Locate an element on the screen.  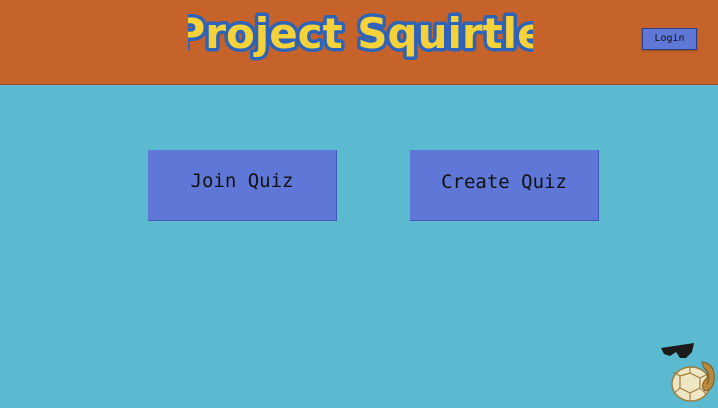
logo-text: Project Squirtle is located at coordinates (360, 33).